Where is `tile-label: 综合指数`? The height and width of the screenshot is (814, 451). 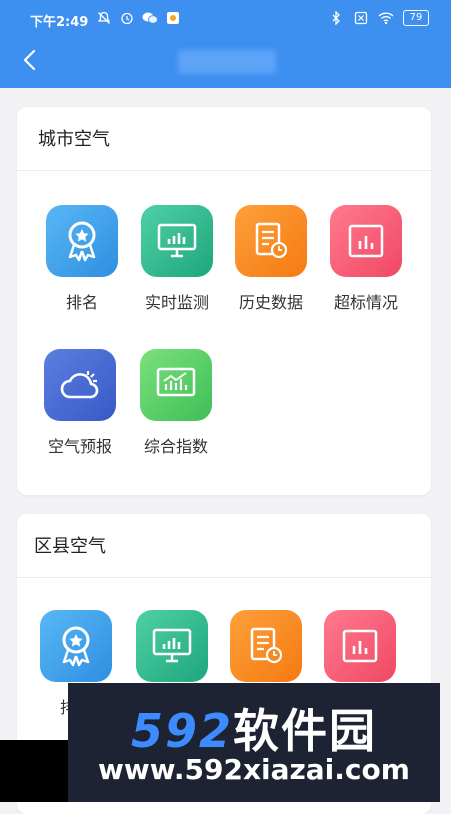 tile-label: 综合指数 is located at coordinates (175, 446).